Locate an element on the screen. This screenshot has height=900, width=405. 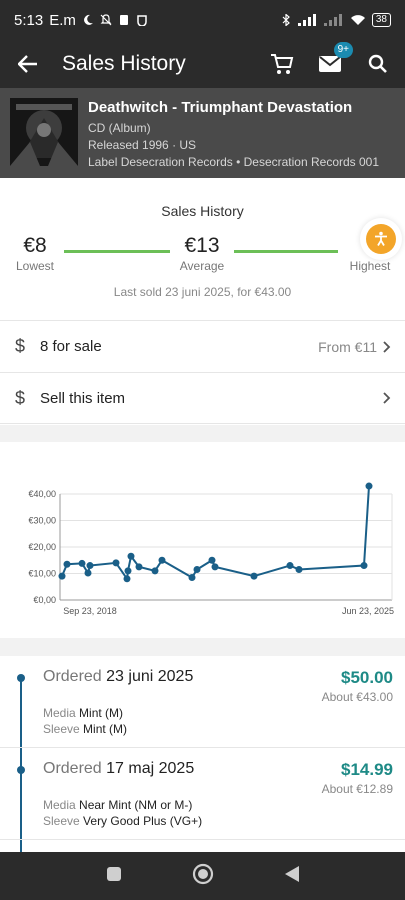
order-price-converted: About €43.00 is located at coordinates (357, 697).